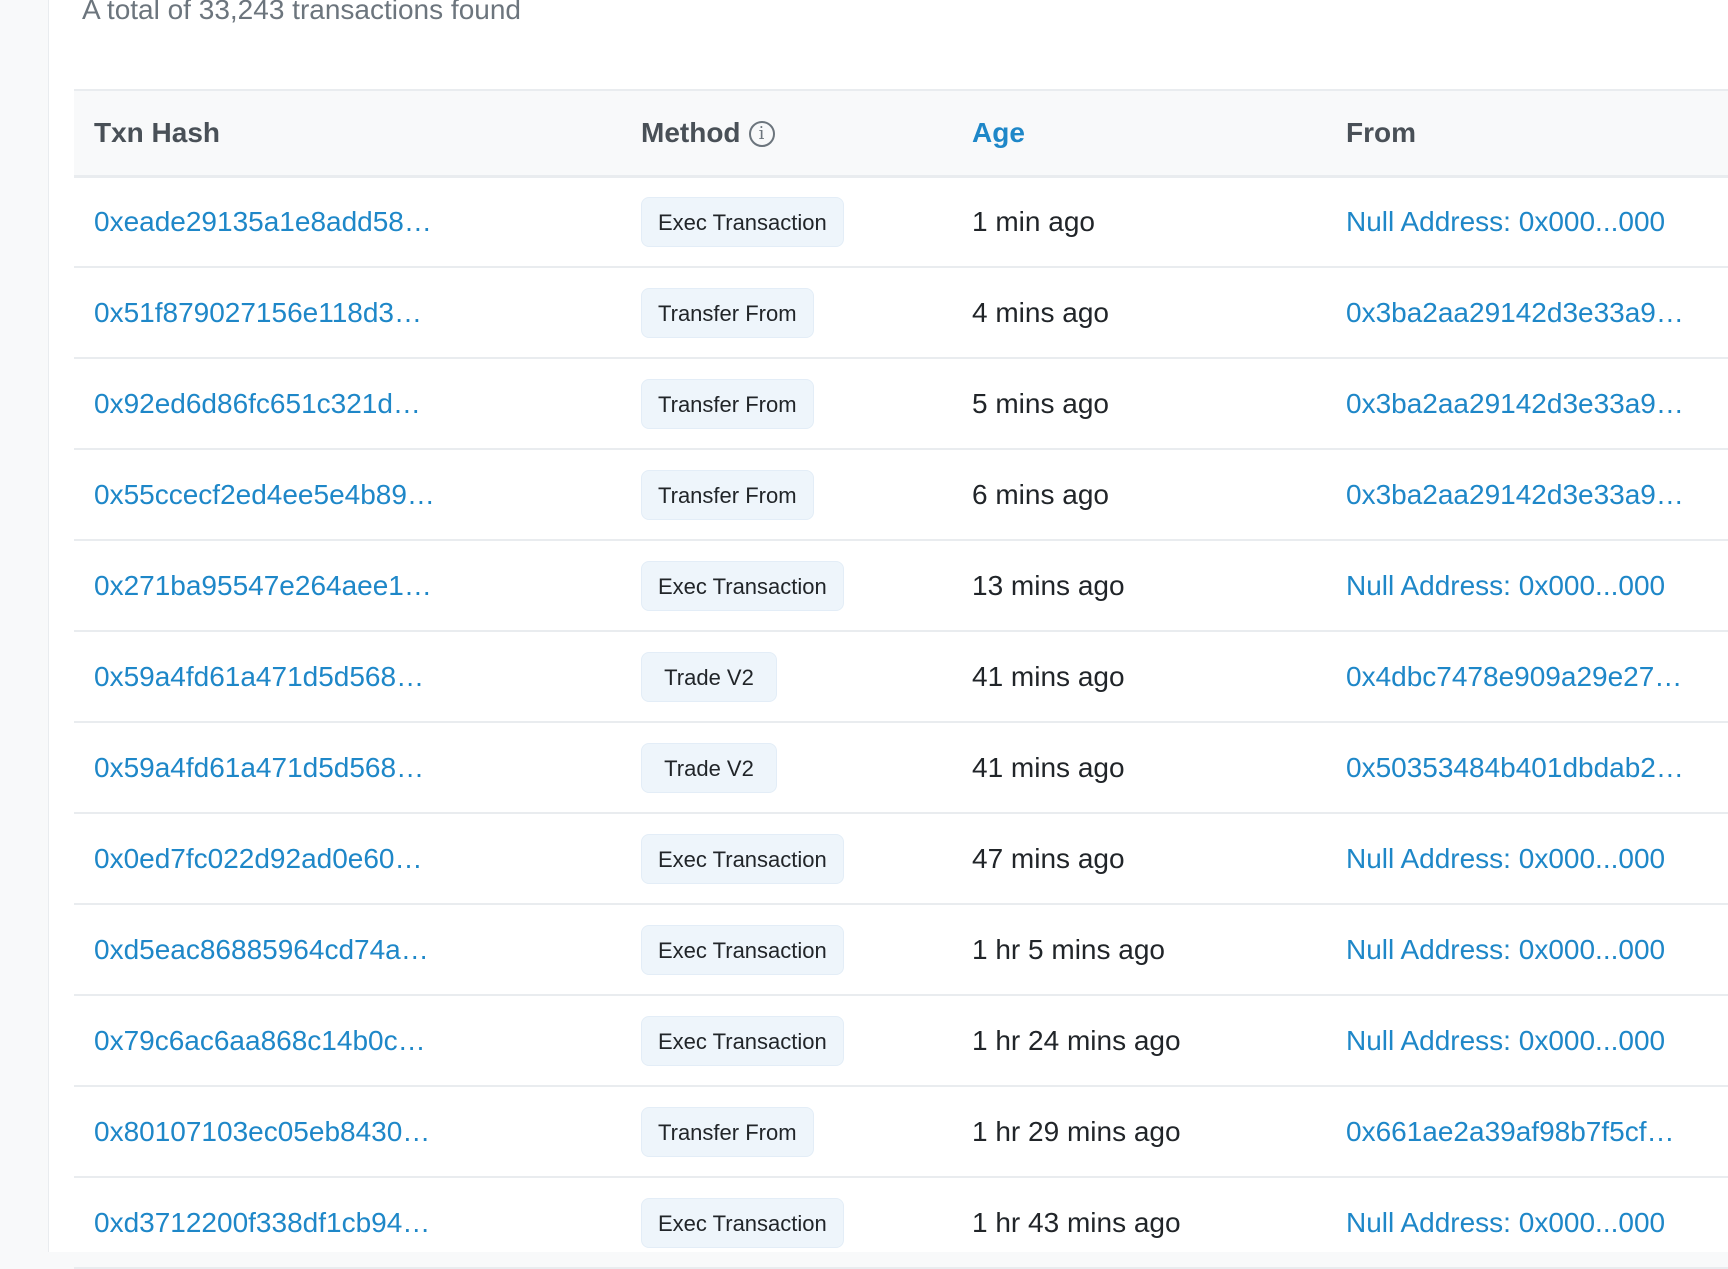 The width and height of the screenshot is (1728, 1269). Describe the element at coordinates (347, 133) in the screenshot. I see `column-header-txn-hash: Txn Hash` at that location.